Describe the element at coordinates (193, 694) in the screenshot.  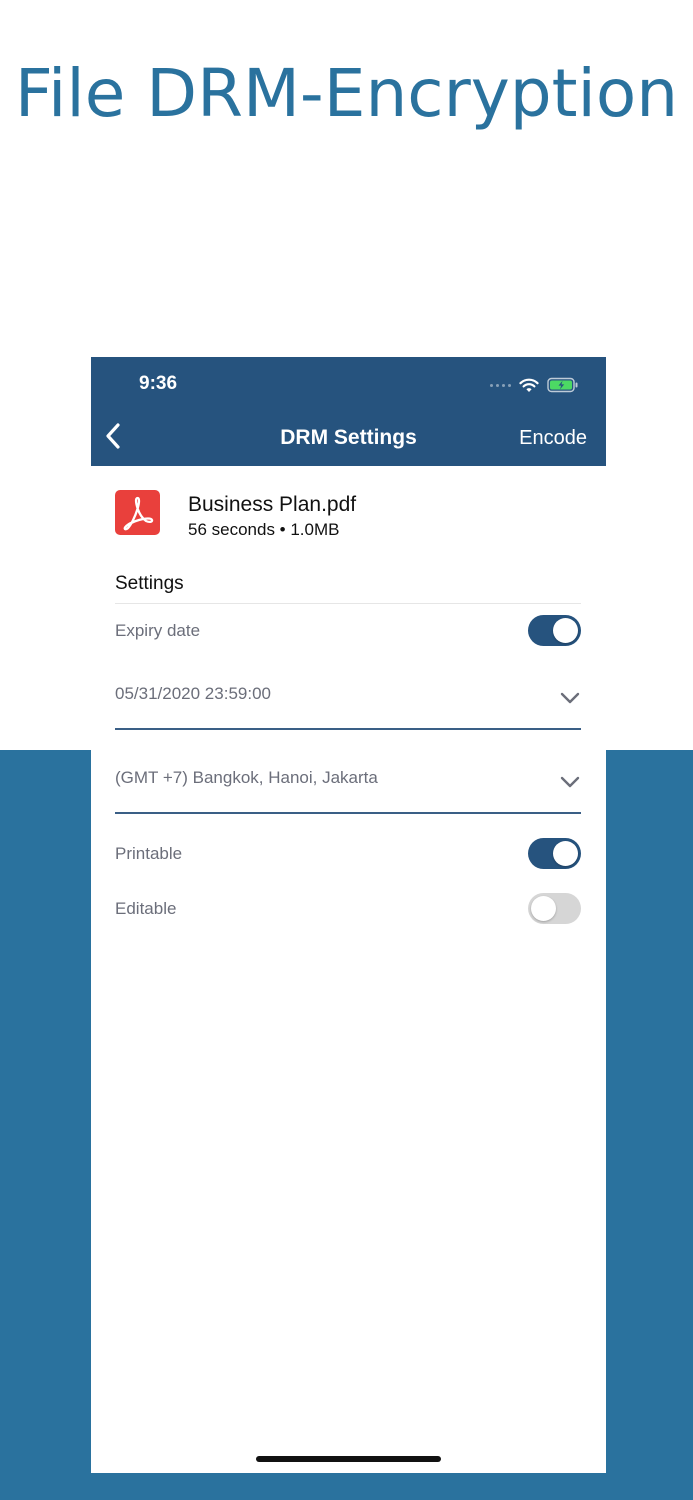
I see `expiry-date-select: 05/31/2020 23:59:00` at that location.